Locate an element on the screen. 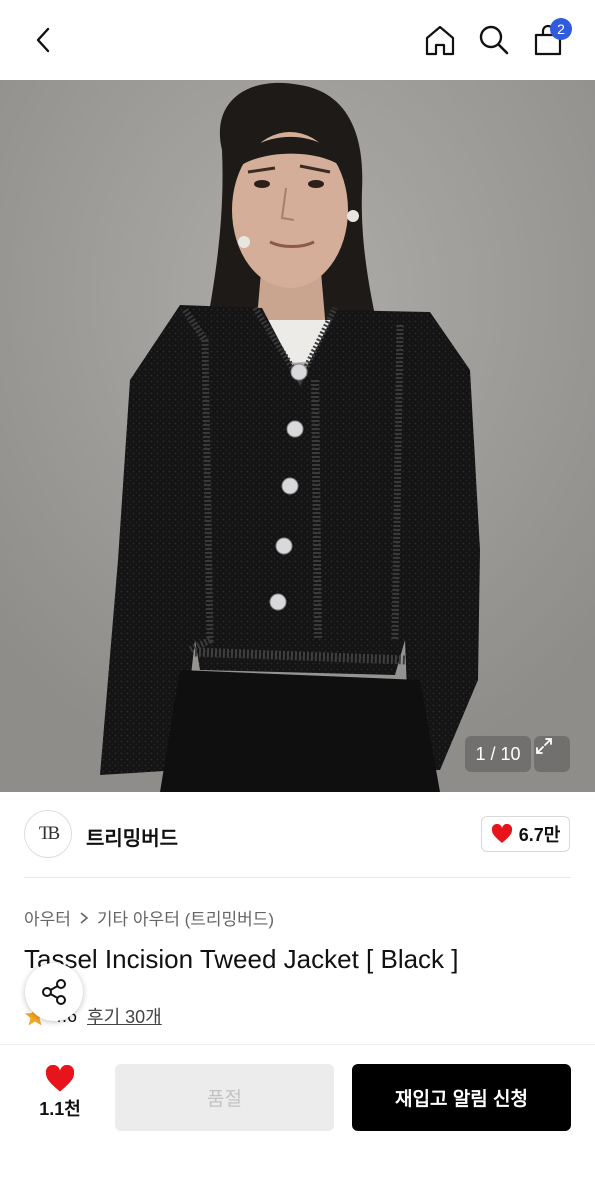  breadcrumb-subcategory: 기타 아우터 (트리밍버드) is located at coordinates (185, 917).